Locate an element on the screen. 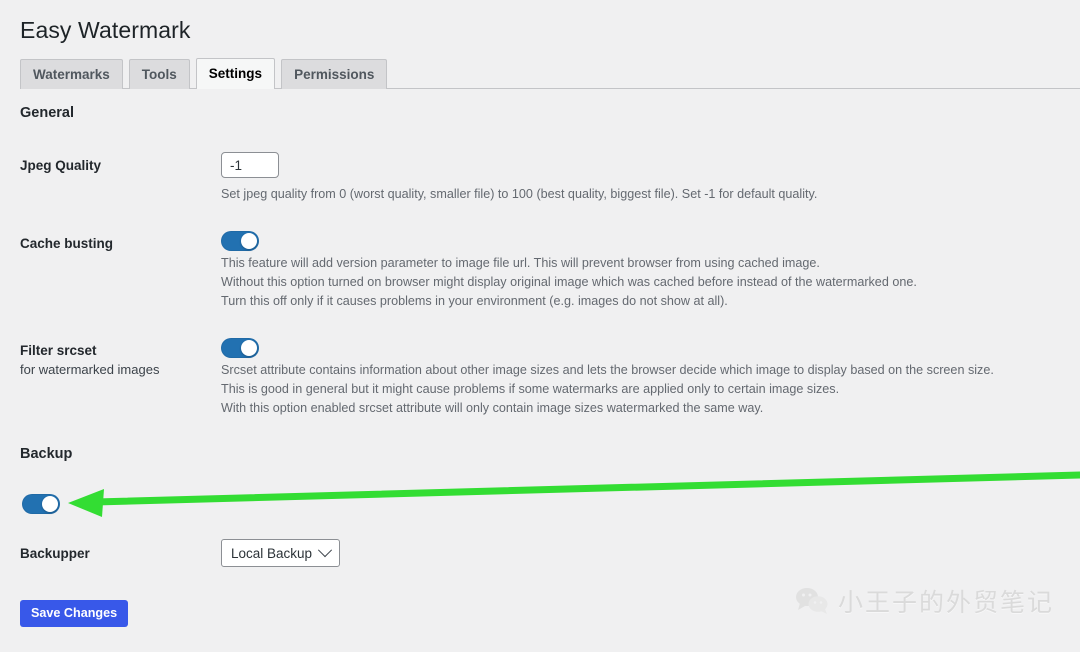  tab-tools: Tools is located at coordinates (159, 74).